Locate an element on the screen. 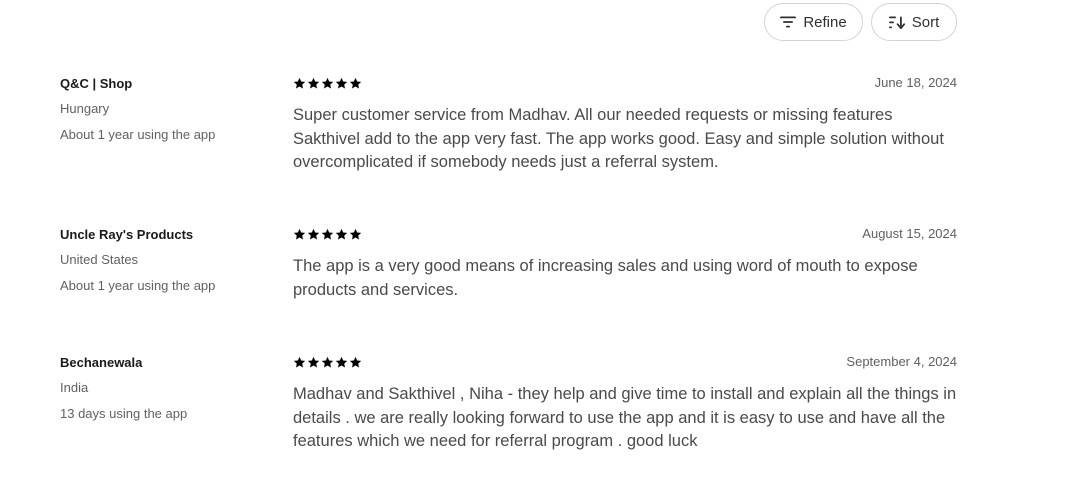  reviewer-info: Bechanewala India 13 days using the app is located at coordinates (170, 388).